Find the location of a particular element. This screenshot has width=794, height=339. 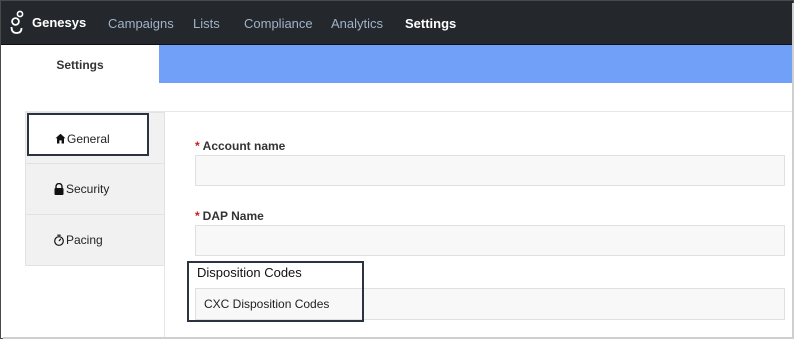

nav-settings: Settings is located at coordinates (430, 23).